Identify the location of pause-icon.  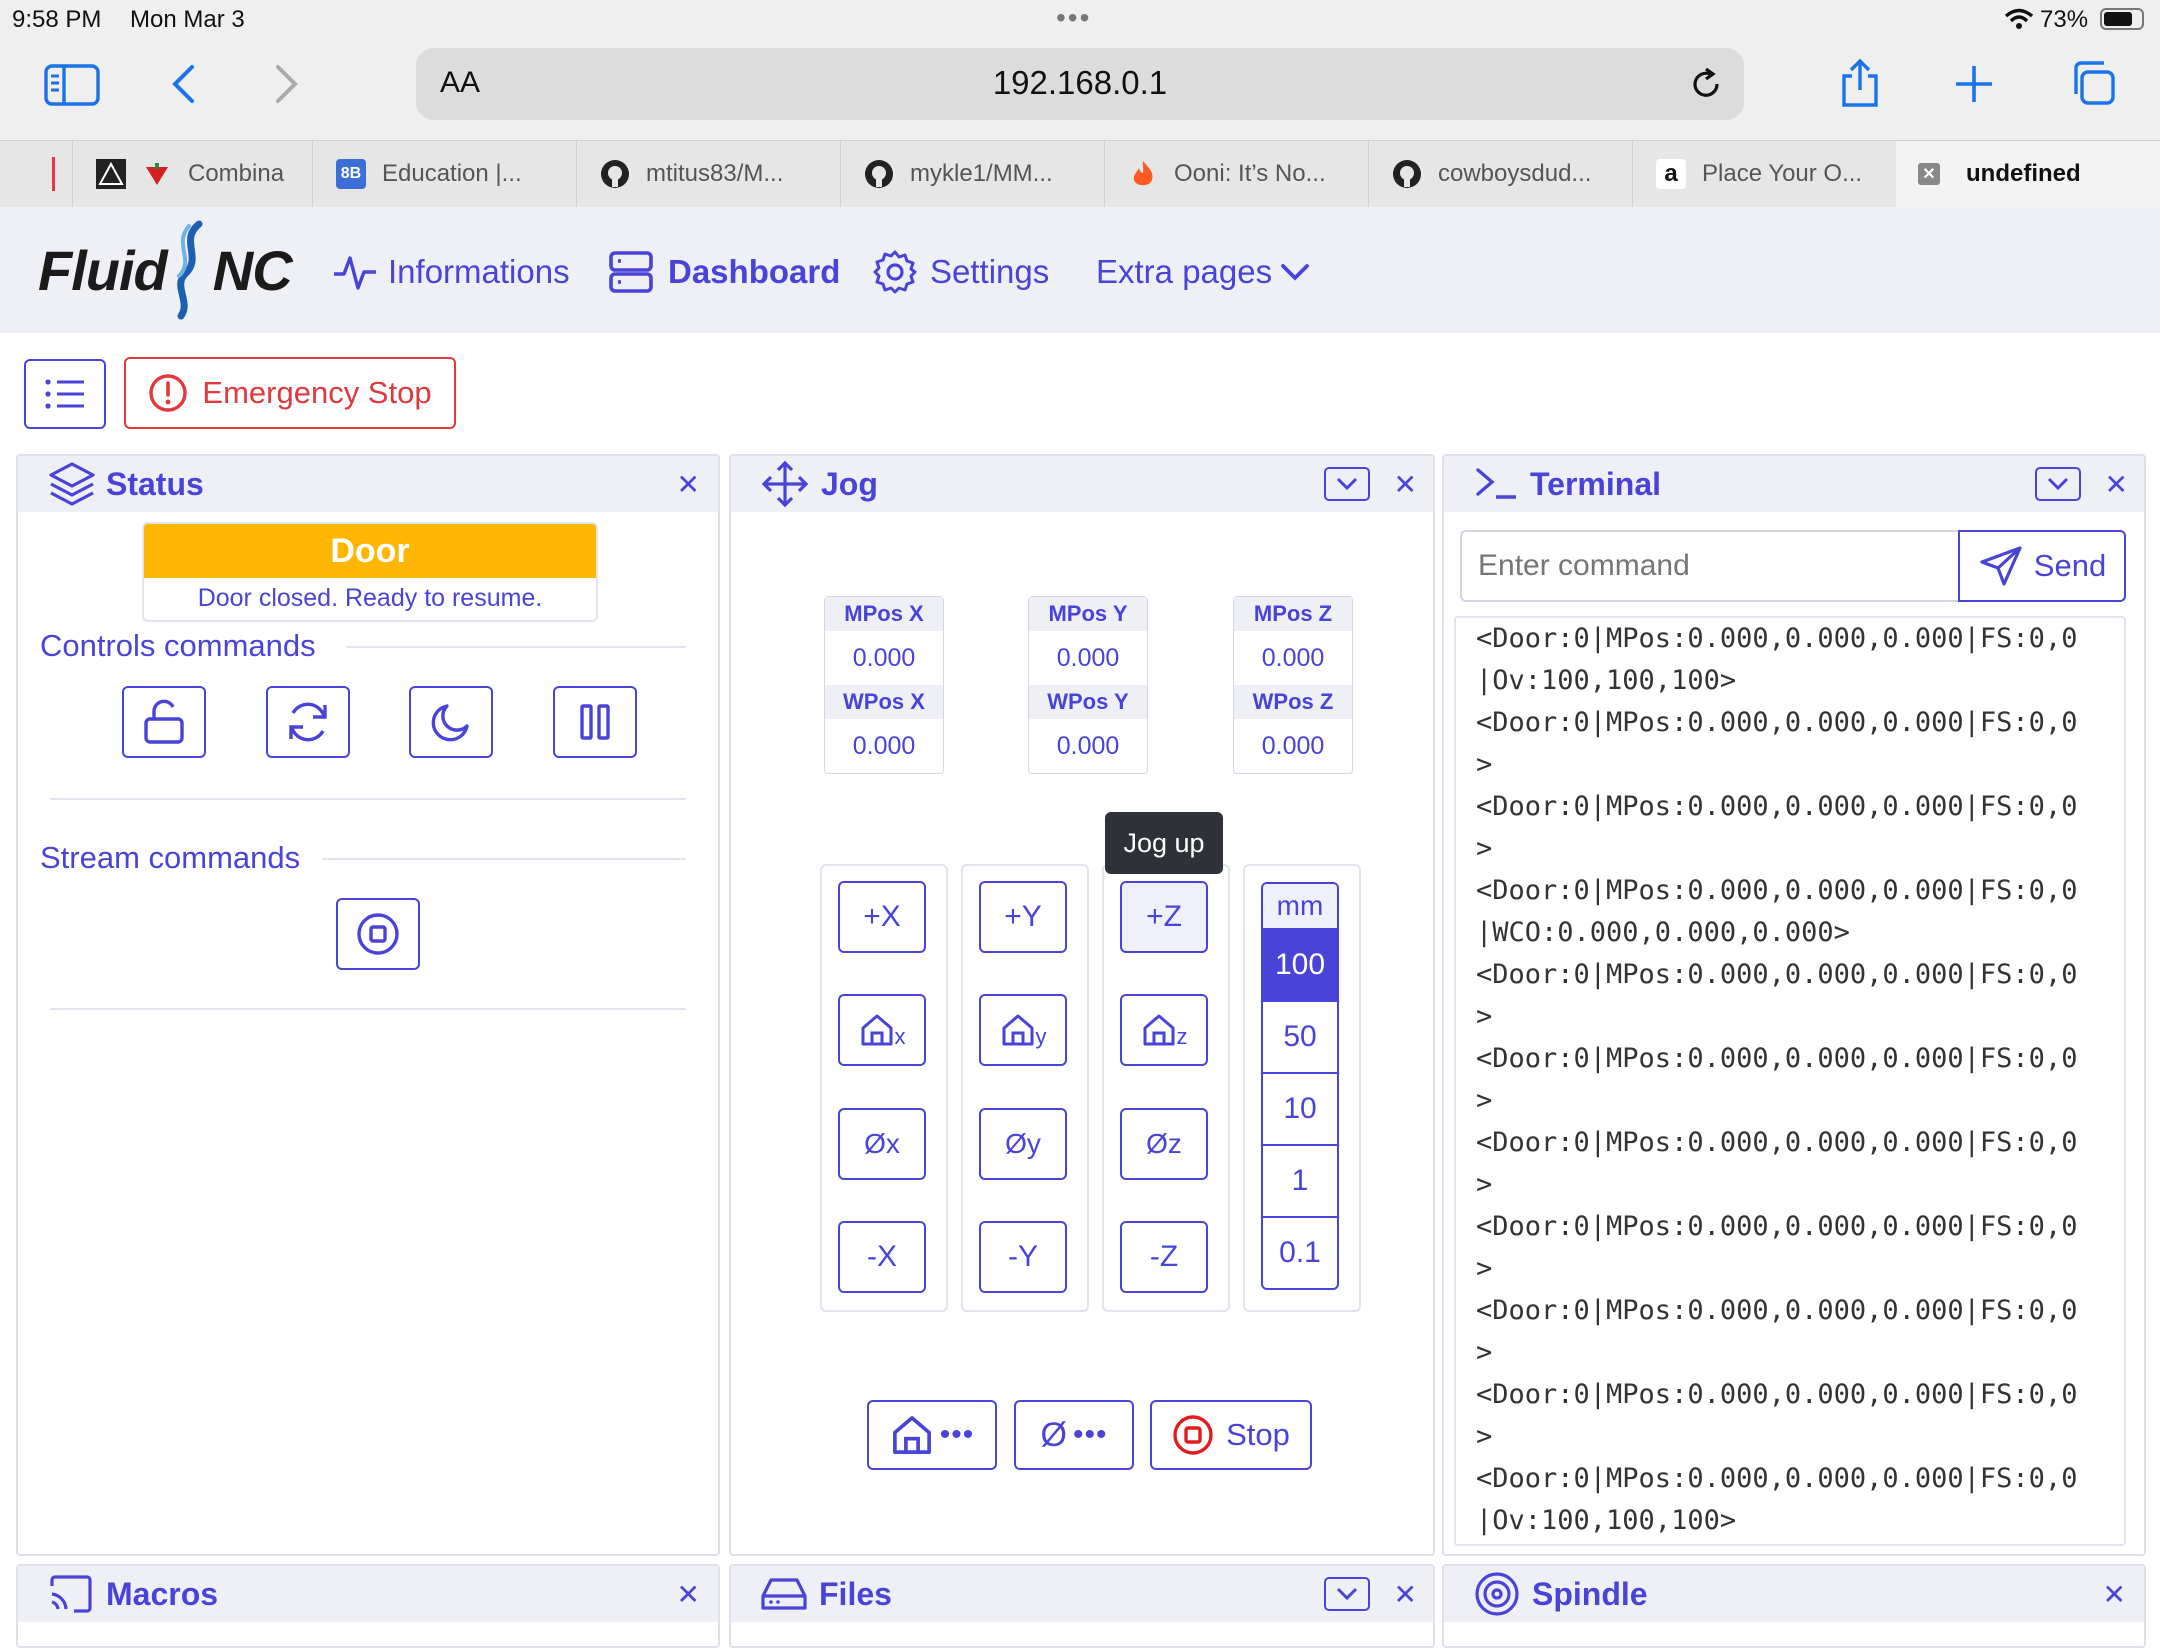
(595, 722).